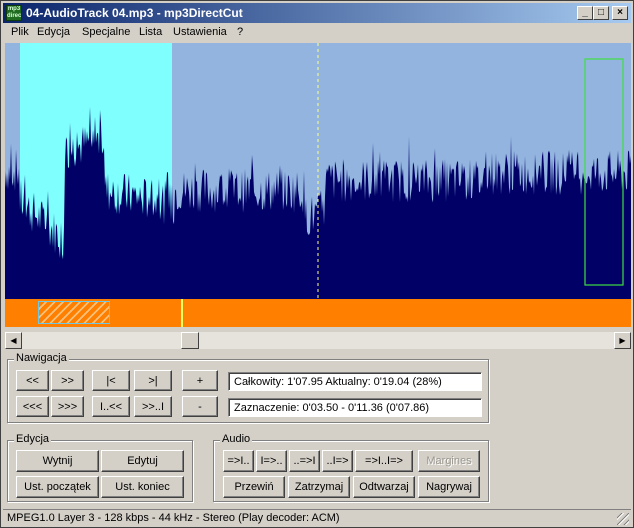  What do you see at coordinates (622, 340) in the screenshot?
I see `scroll-right-button: ▶` at bounding box center [622, 340].